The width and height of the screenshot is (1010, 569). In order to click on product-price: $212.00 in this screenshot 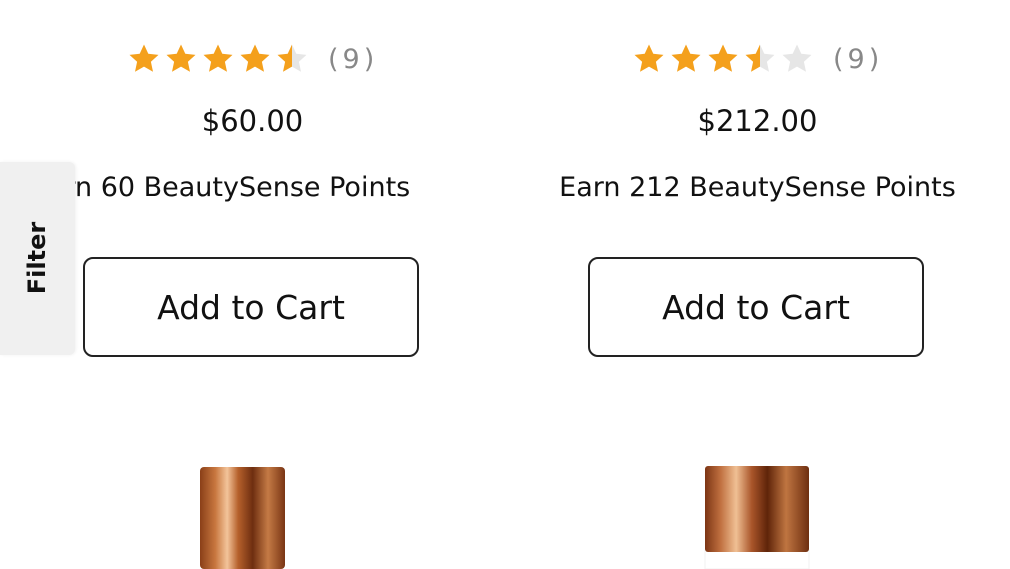, I will do `click(757, 121)`.